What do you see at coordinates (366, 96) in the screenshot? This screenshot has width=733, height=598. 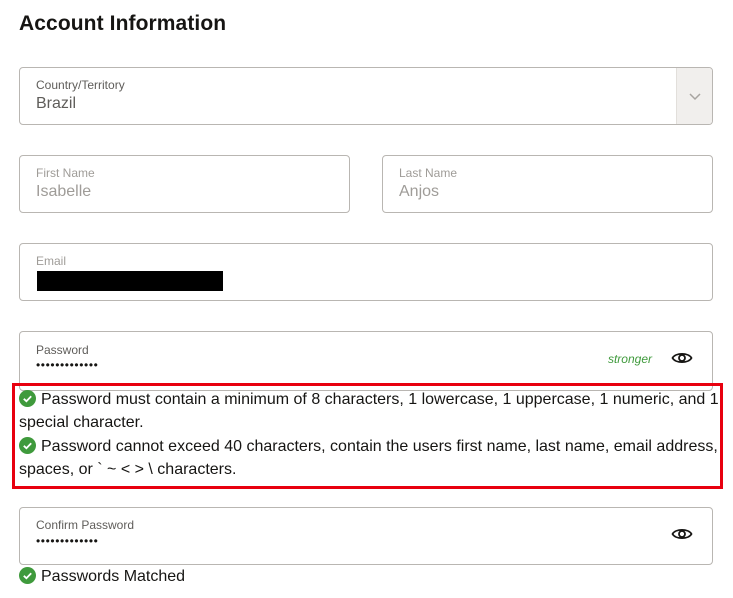 I see `country-select: Country/Territory Brazil` at bounding box center [366, 96].